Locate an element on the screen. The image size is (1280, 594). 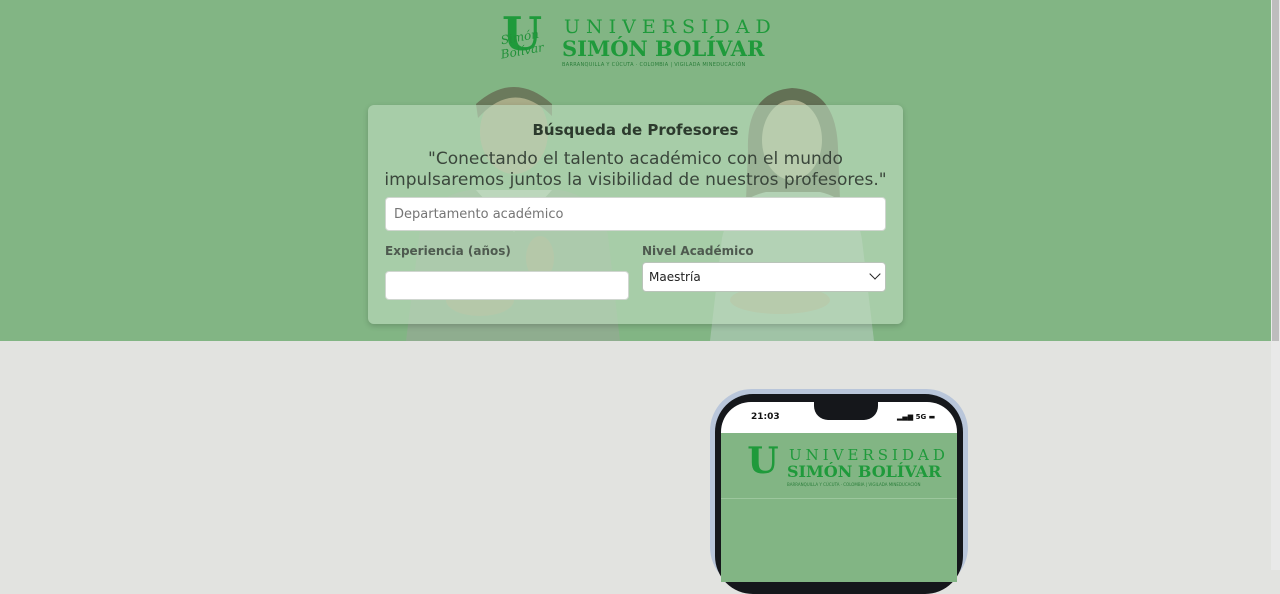
logo-universidad-text: UNIVERSIDAD is located at coordinates (670, 27).